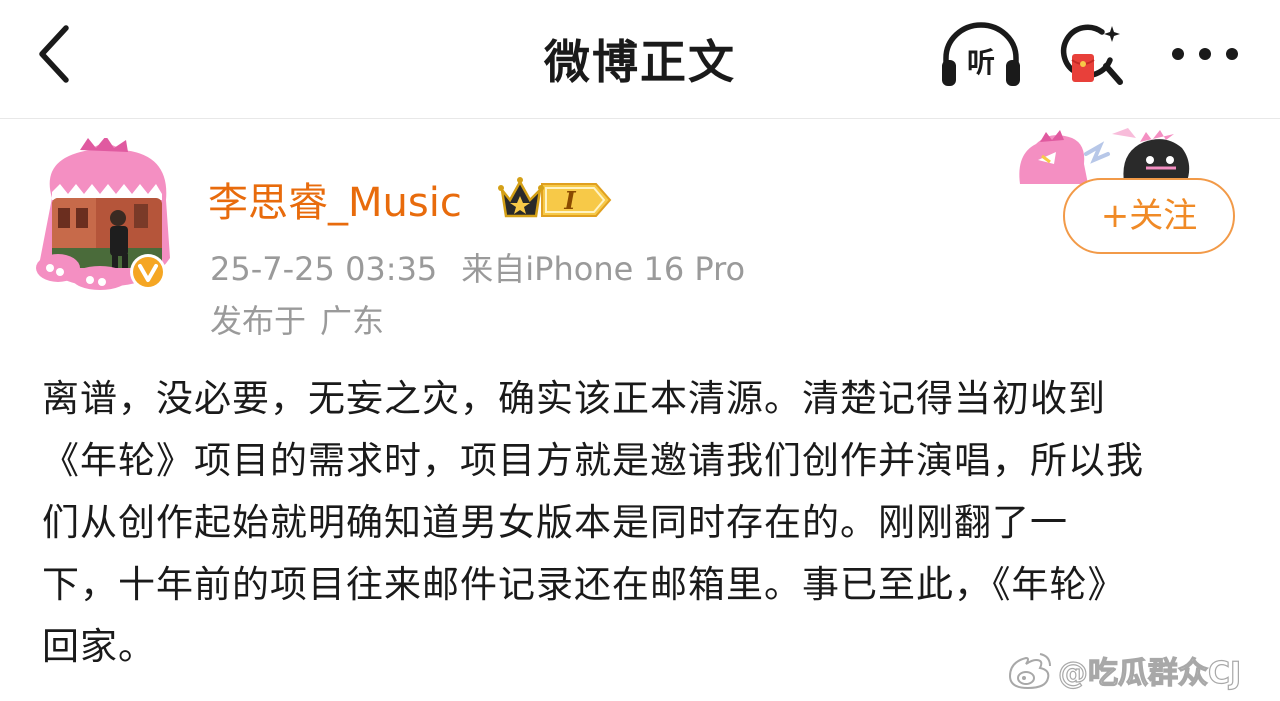  Describe the element at coordinates (1149, 673) in the screenshot. I see `watermark-text: @吃瓜群众CJ` at that location.